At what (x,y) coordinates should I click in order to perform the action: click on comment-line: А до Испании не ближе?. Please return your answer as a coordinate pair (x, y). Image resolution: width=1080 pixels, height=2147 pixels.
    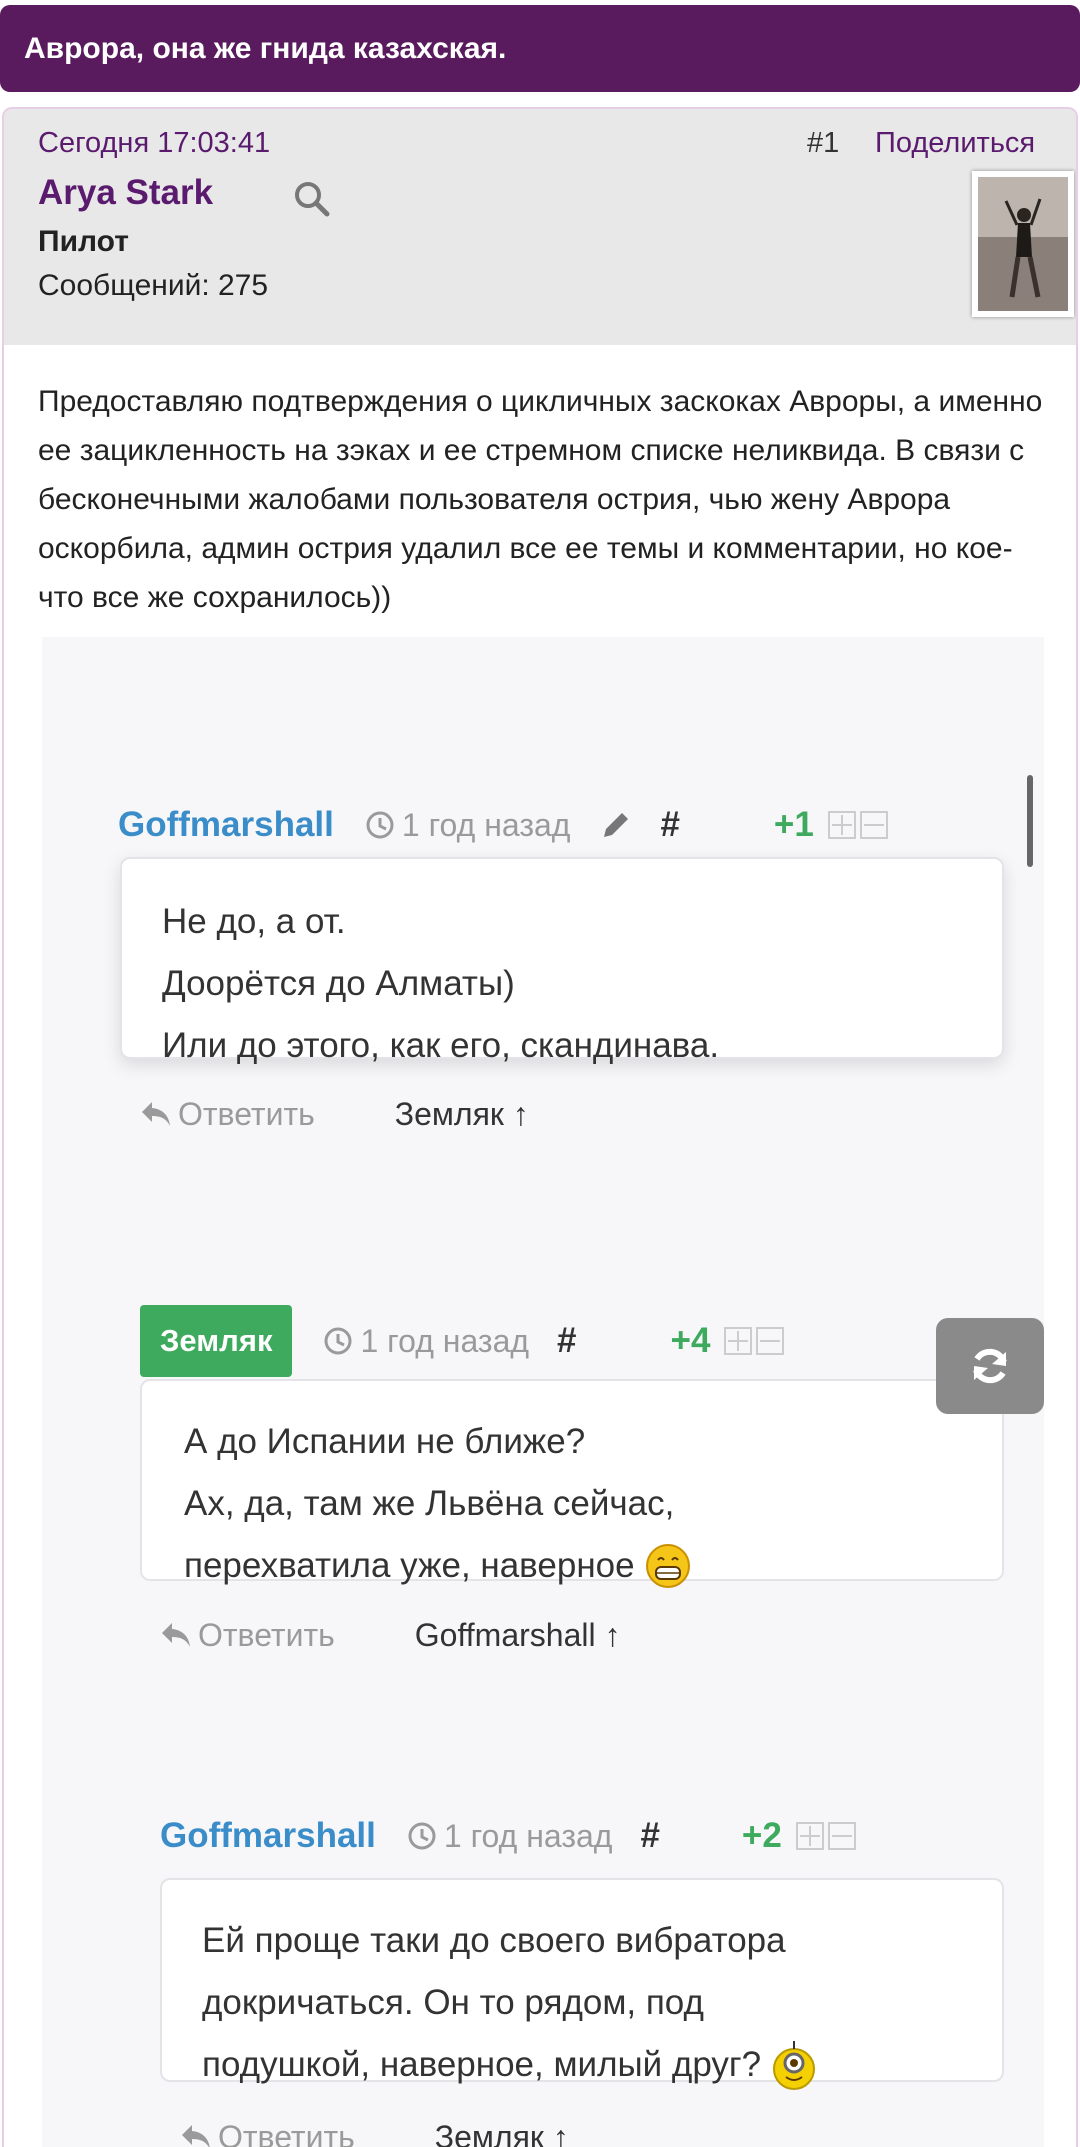
    Looking at the image, I should click on (593, 1442).